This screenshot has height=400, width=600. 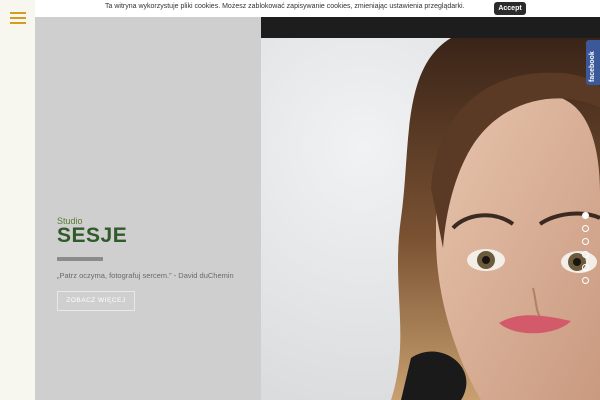 I want to click on facebook-tab: facebook, so click(x=593, y=62).